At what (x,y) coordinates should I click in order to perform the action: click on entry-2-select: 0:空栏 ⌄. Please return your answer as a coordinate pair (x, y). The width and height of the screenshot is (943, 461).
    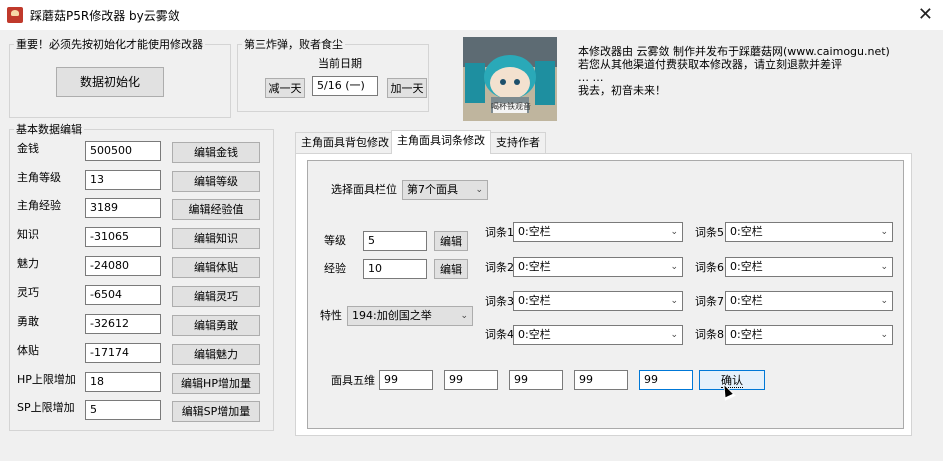
    Looking at the image, I should click on (598, 267).